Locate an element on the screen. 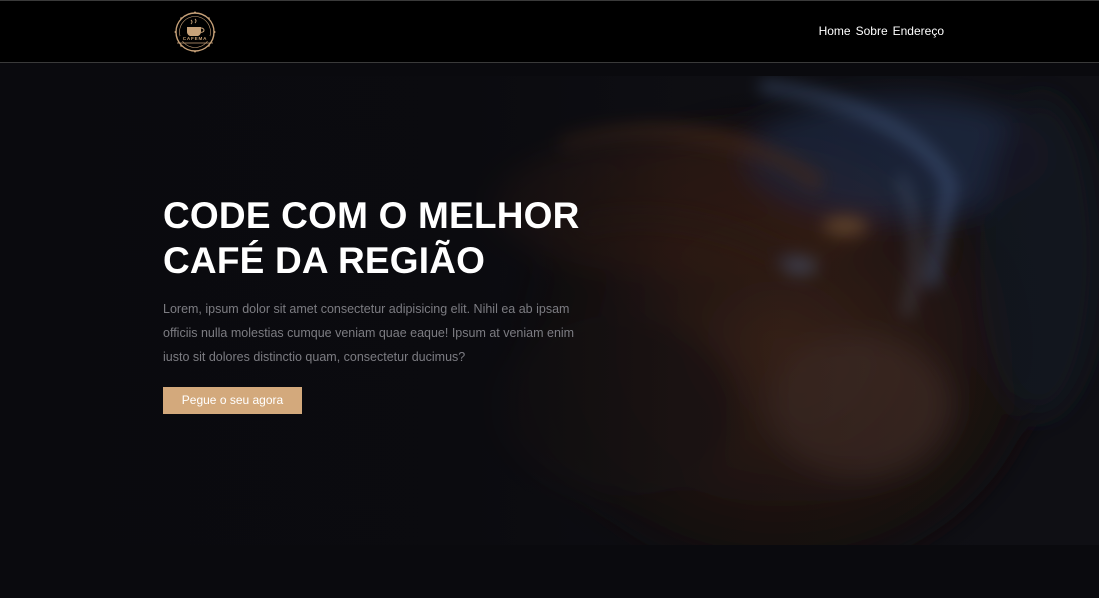 The width and height of the screenshot is (1099, 598). hero-title-line-1: CODE COM O MELHOR is located at coordinates (371, 215).